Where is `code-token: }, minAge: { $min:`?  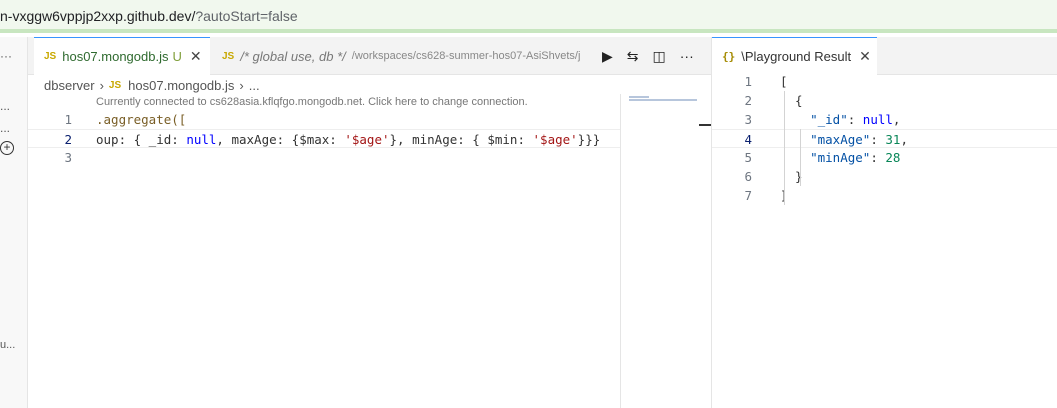
code-token: }, minAge: { $min: is located at coordinates (461, 139).